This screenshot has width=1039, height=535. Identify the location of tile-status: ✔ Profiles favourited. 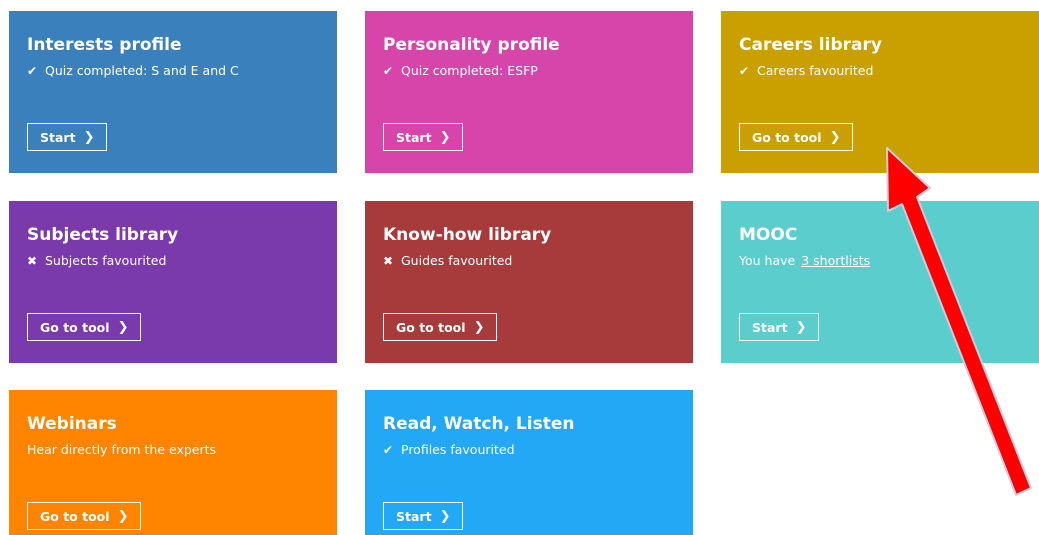
(529, 450).